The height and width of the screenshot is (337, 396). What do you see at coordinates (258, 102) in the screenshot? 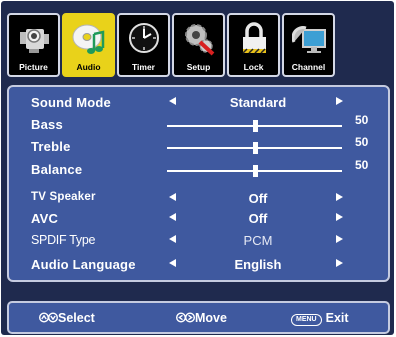
I see `sound-mode-value: Standard` at bounding box center [258, 102].